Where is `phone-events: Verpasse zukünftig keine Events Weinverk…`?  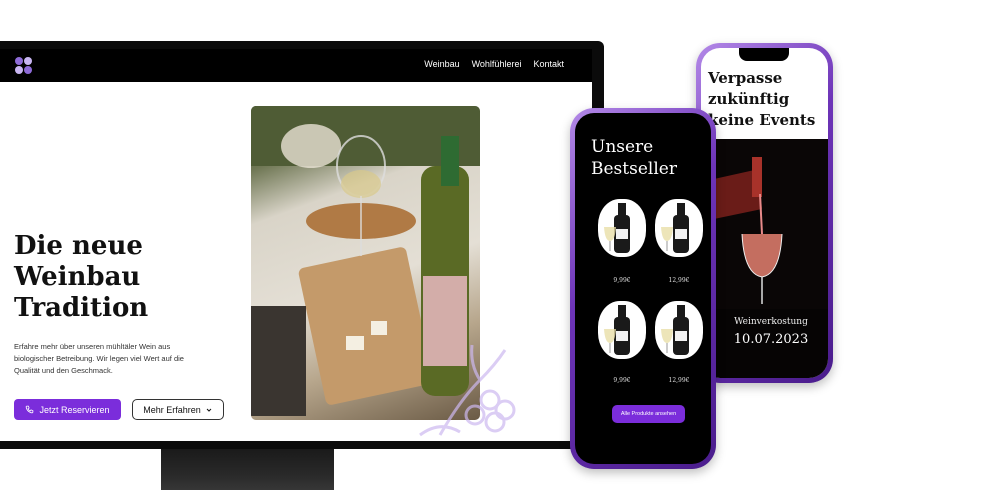
phone-events: Verpasse zukünftig keine Events Weinverk… is located at coordinates (764, 213).